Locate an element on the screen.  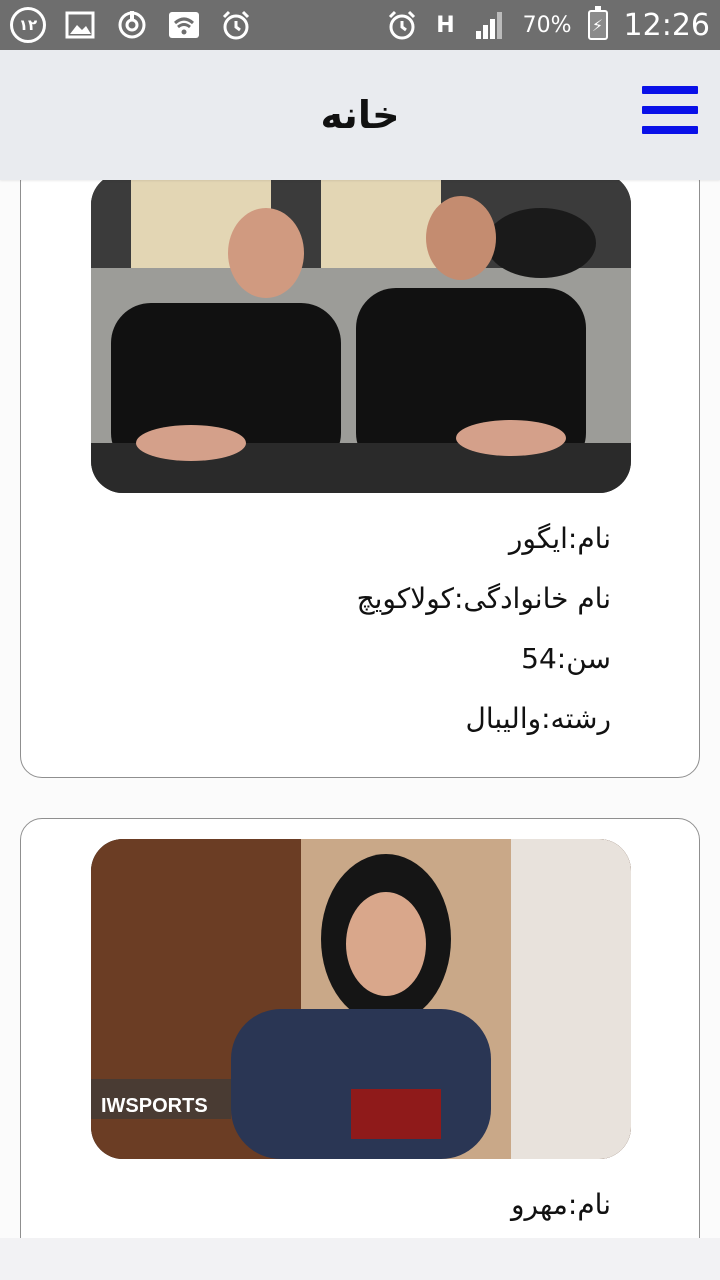
person-info: نام:مهرو is located at coordinates (561, 1210).